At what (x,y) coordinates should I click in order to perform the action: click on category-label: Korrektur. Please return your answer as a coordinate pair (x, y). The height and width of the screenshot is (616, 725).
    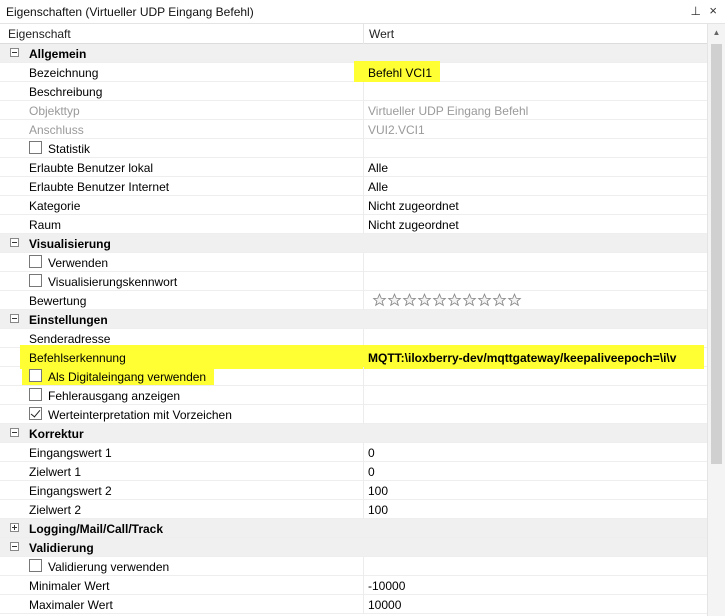
    Looking at the image, I should click on (56, 434).